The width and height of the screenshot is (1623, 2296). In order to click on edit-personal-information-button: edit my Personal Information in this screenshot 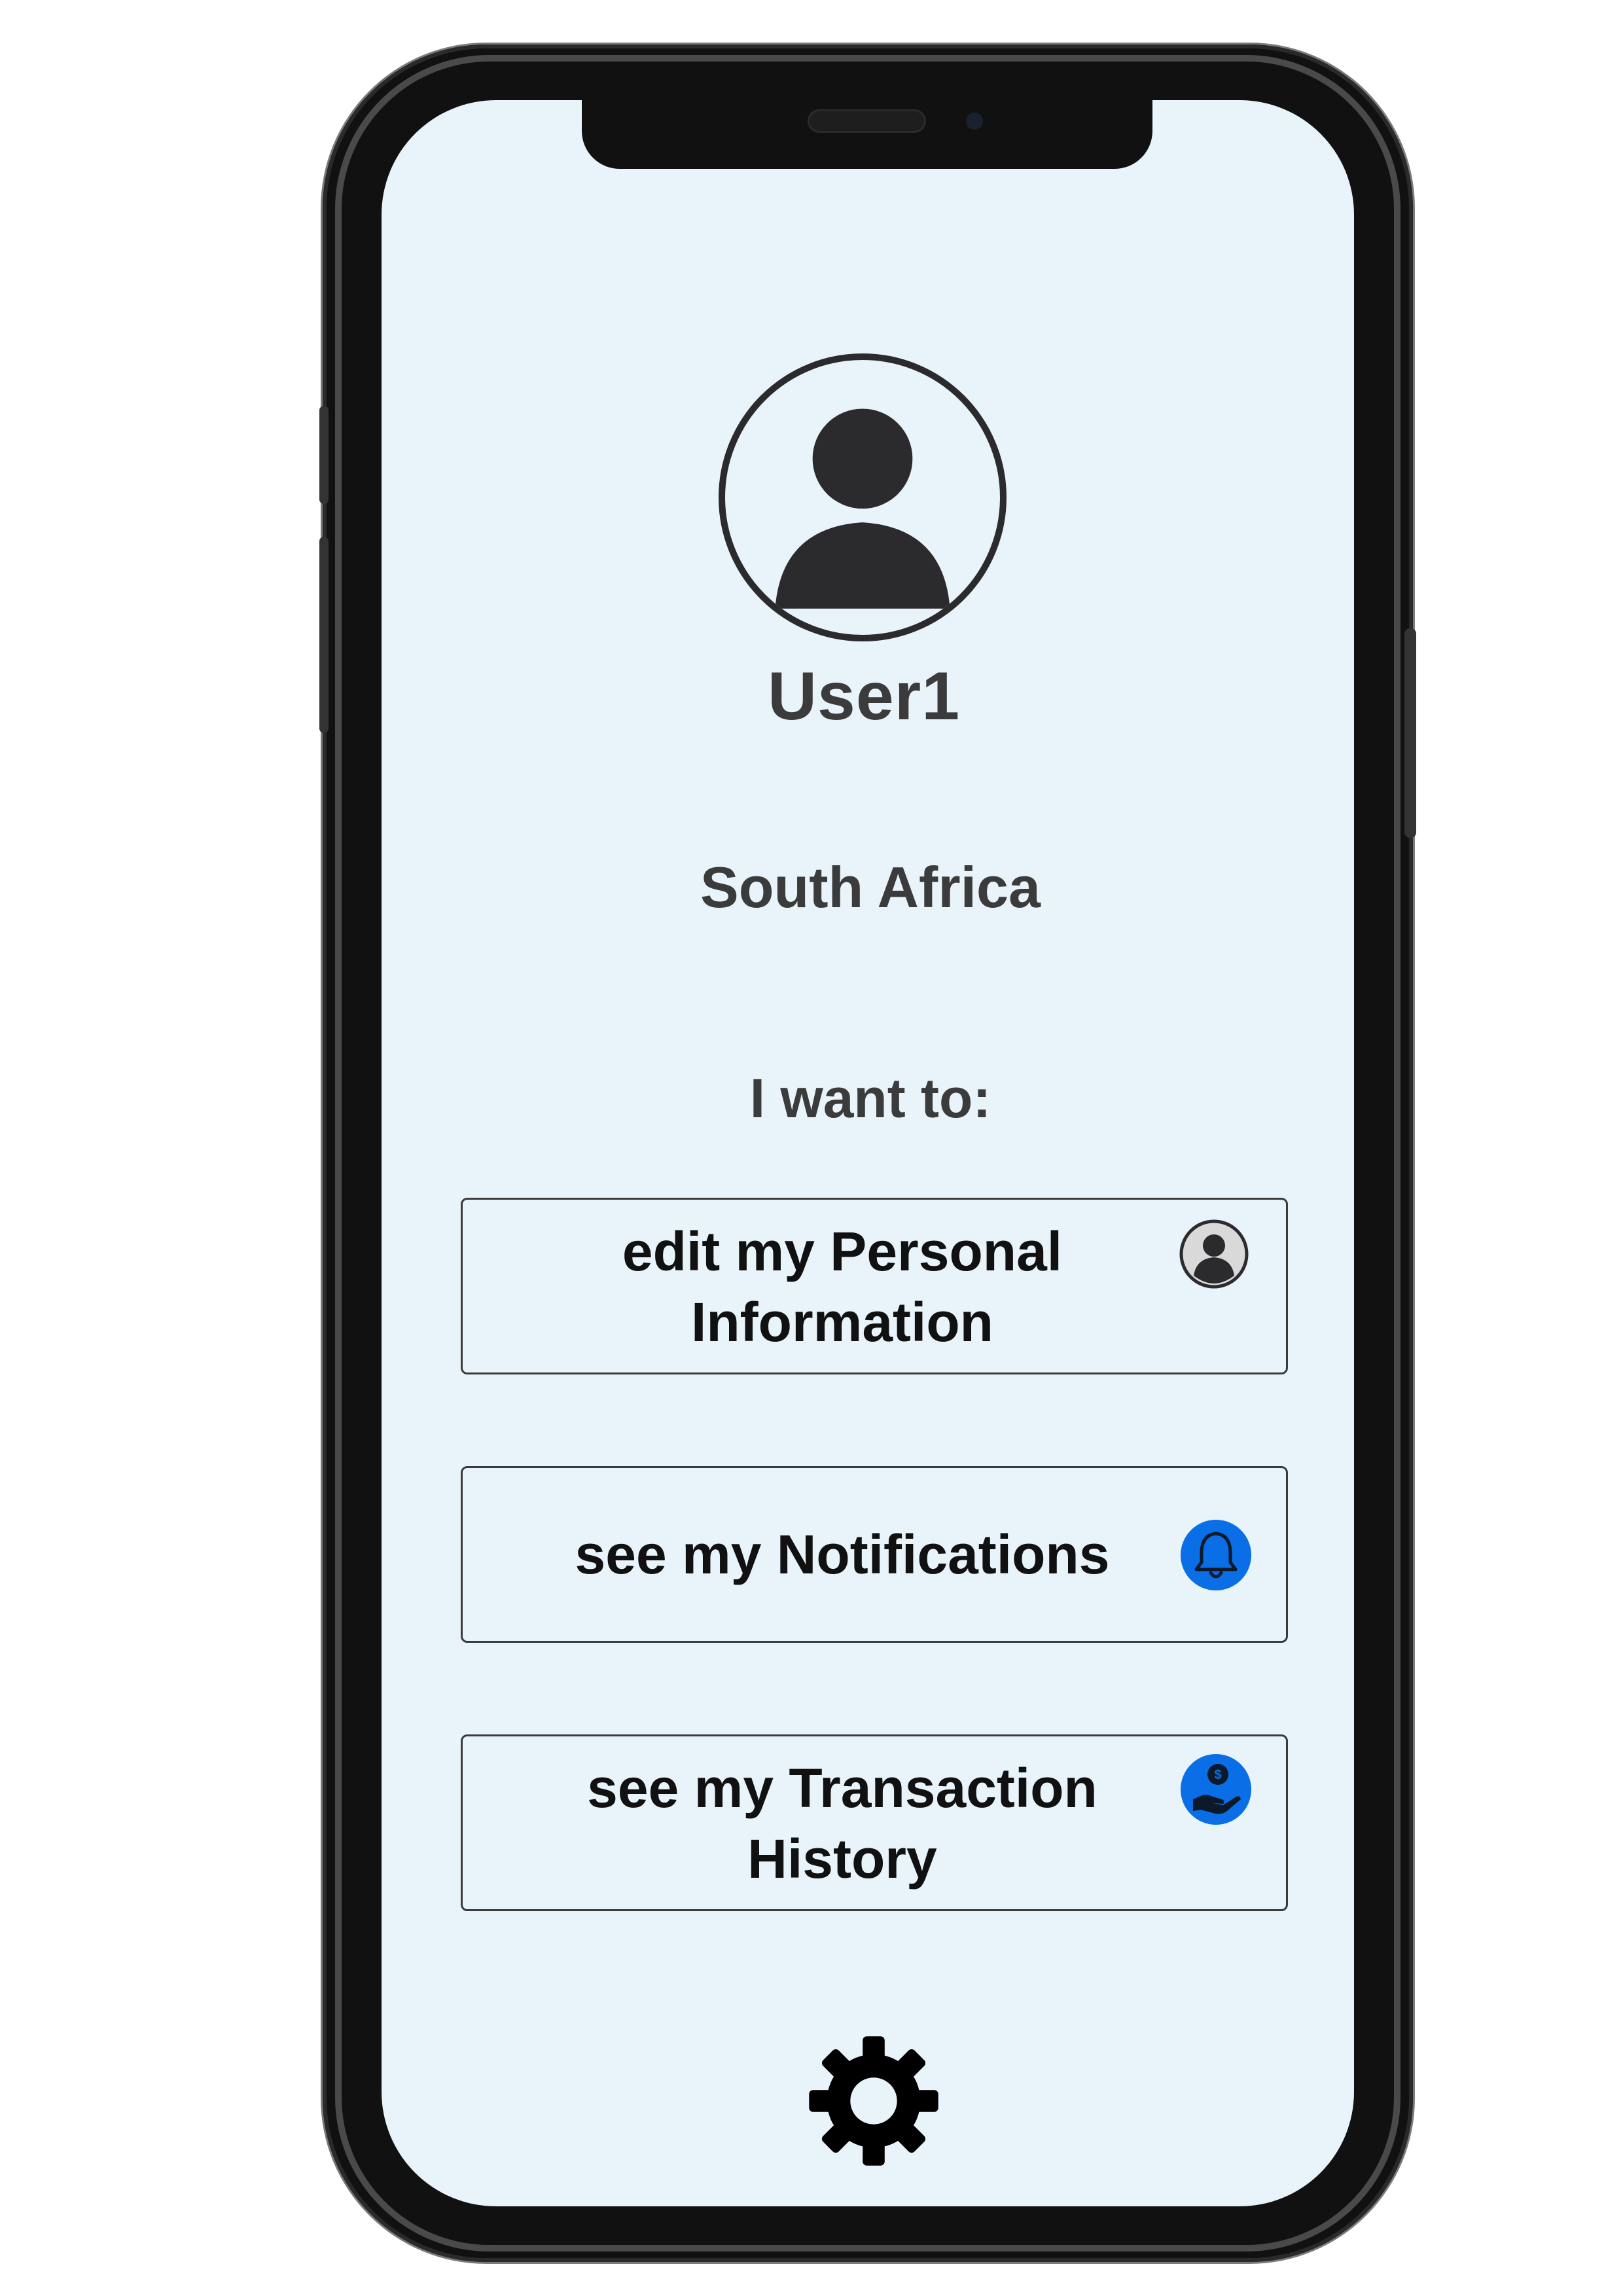, I will do `click(874, 1286)`.